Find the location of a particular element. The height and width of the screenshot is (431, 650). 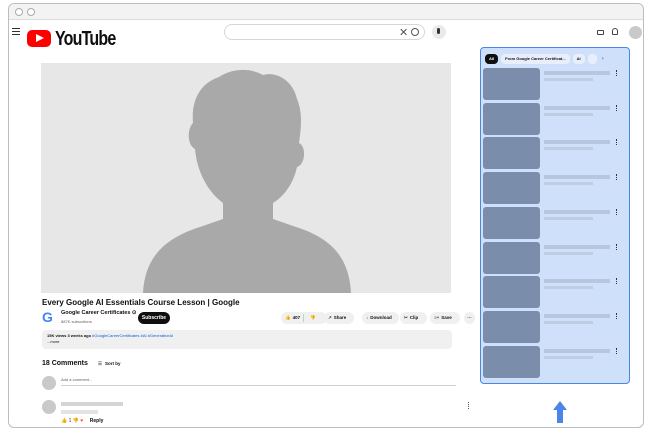

like-button: 👍 407 👎 is located at coordinates (304, 318).